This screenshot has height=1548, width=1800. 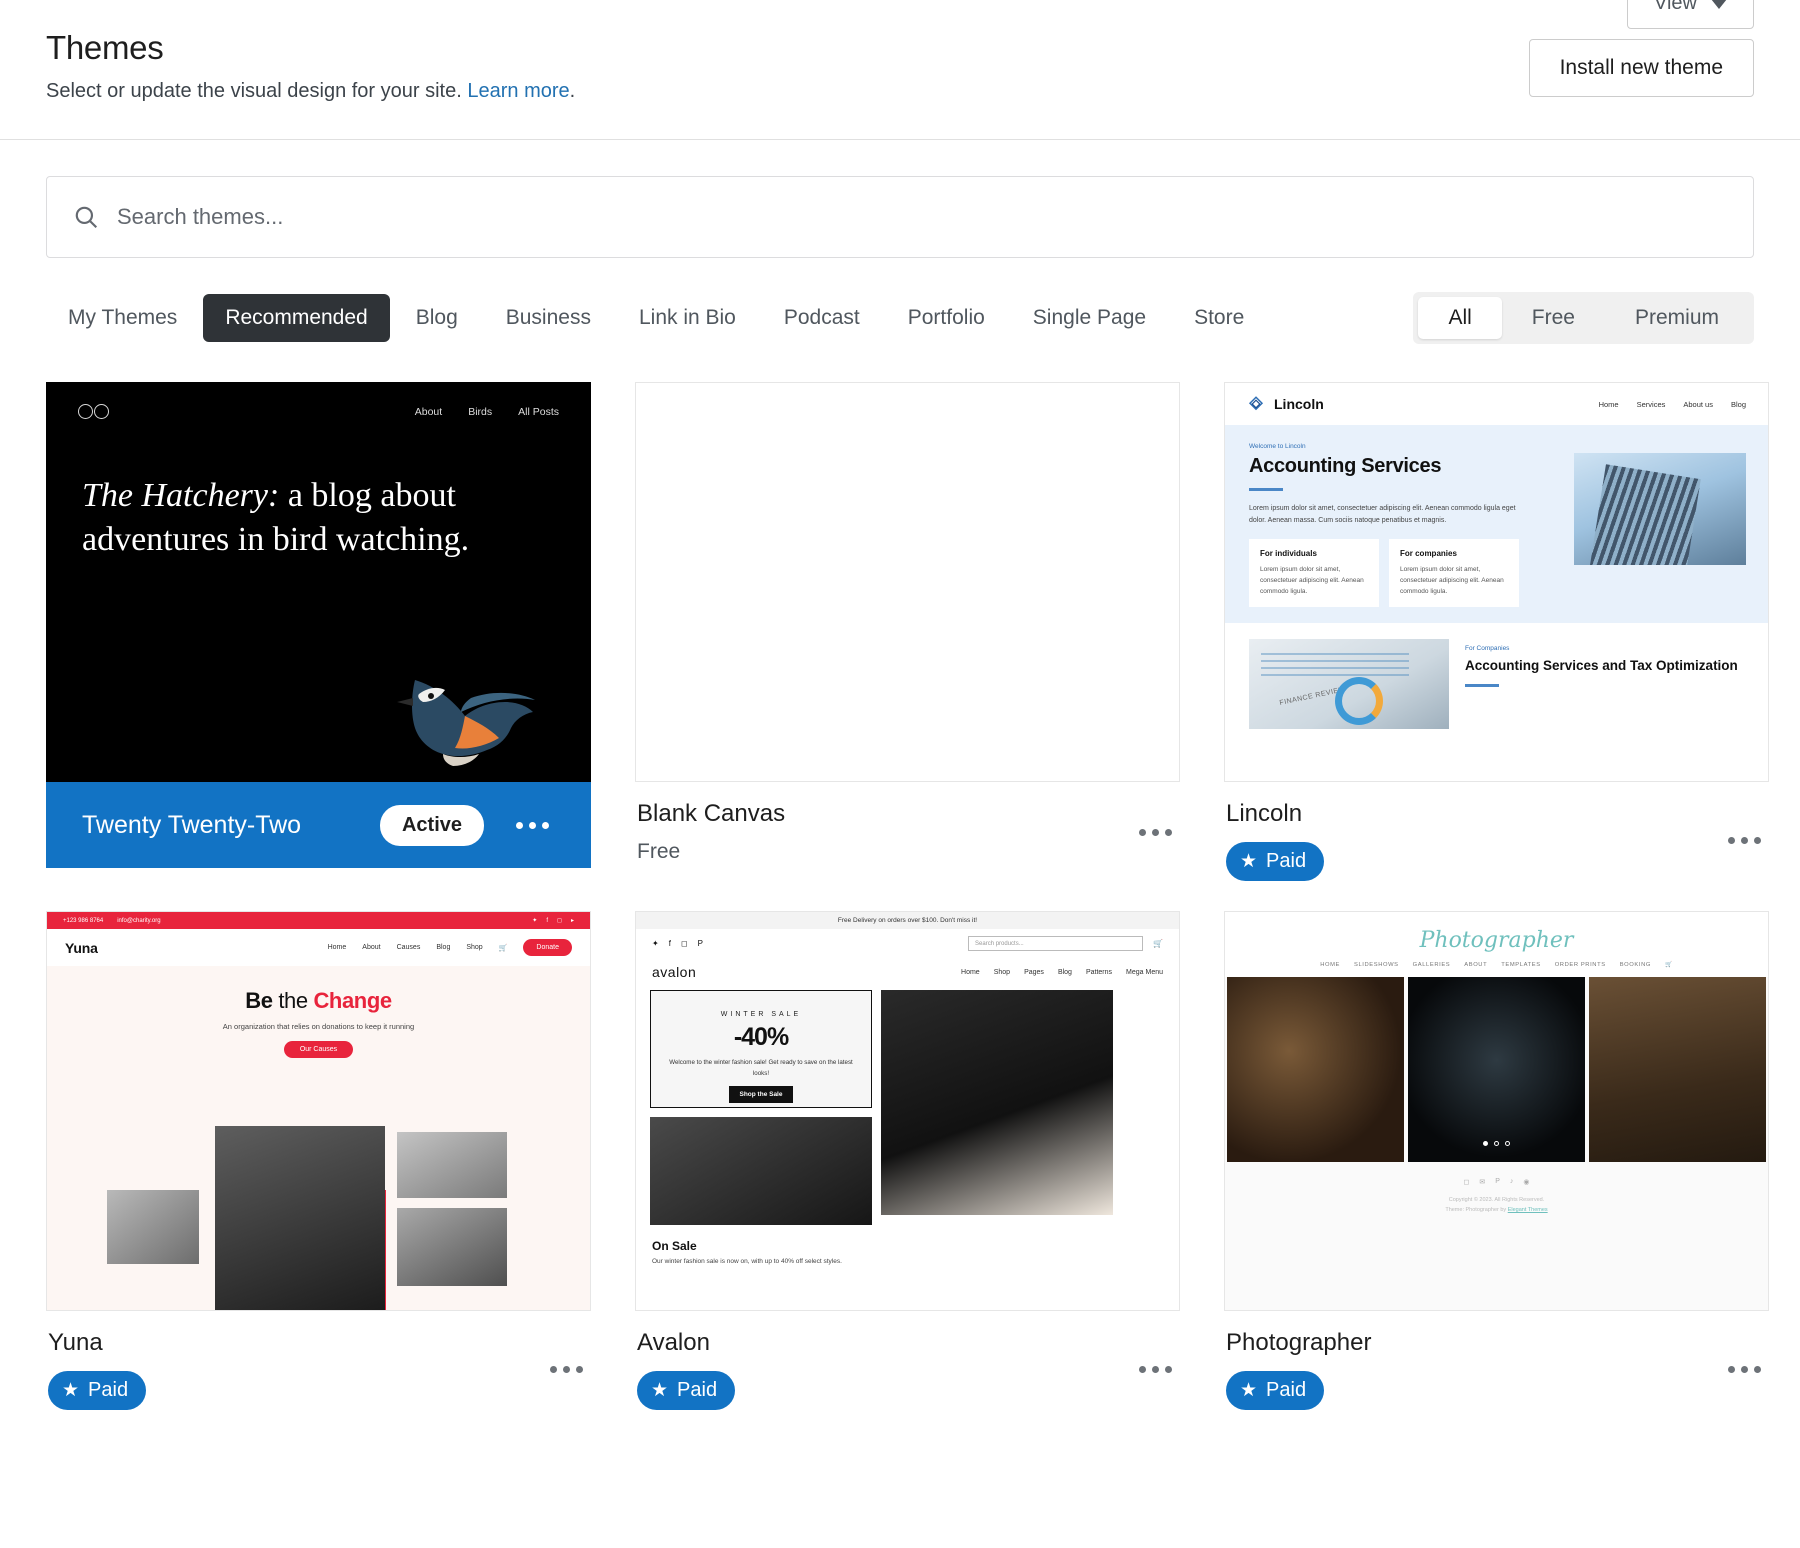 I want to click on preview-email: info@charity.org, so click(x=139, y=920).